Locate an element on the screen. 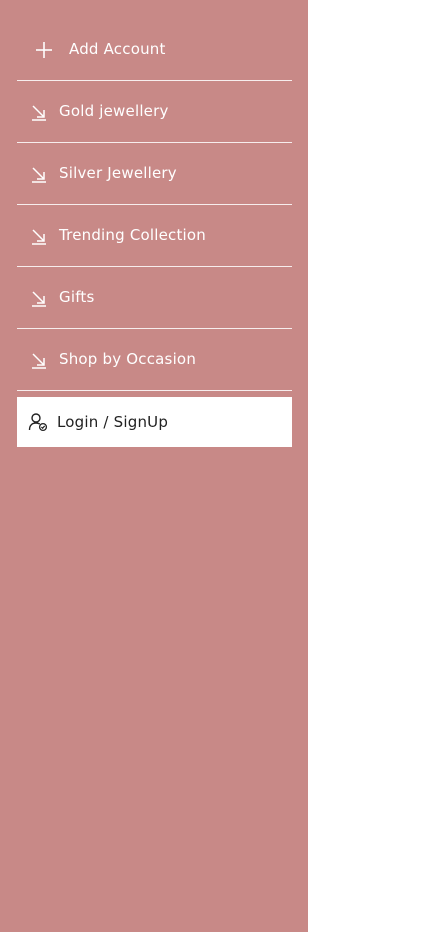 This screenshot has height=932, width=430. user-check-icon is located at coordinates (38, 422).